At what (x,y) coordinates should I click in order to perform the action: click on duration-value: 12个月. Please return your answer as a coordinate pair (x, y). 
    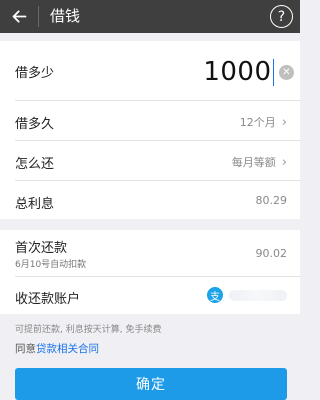
    Looking at the image, I should click on (257, 122).